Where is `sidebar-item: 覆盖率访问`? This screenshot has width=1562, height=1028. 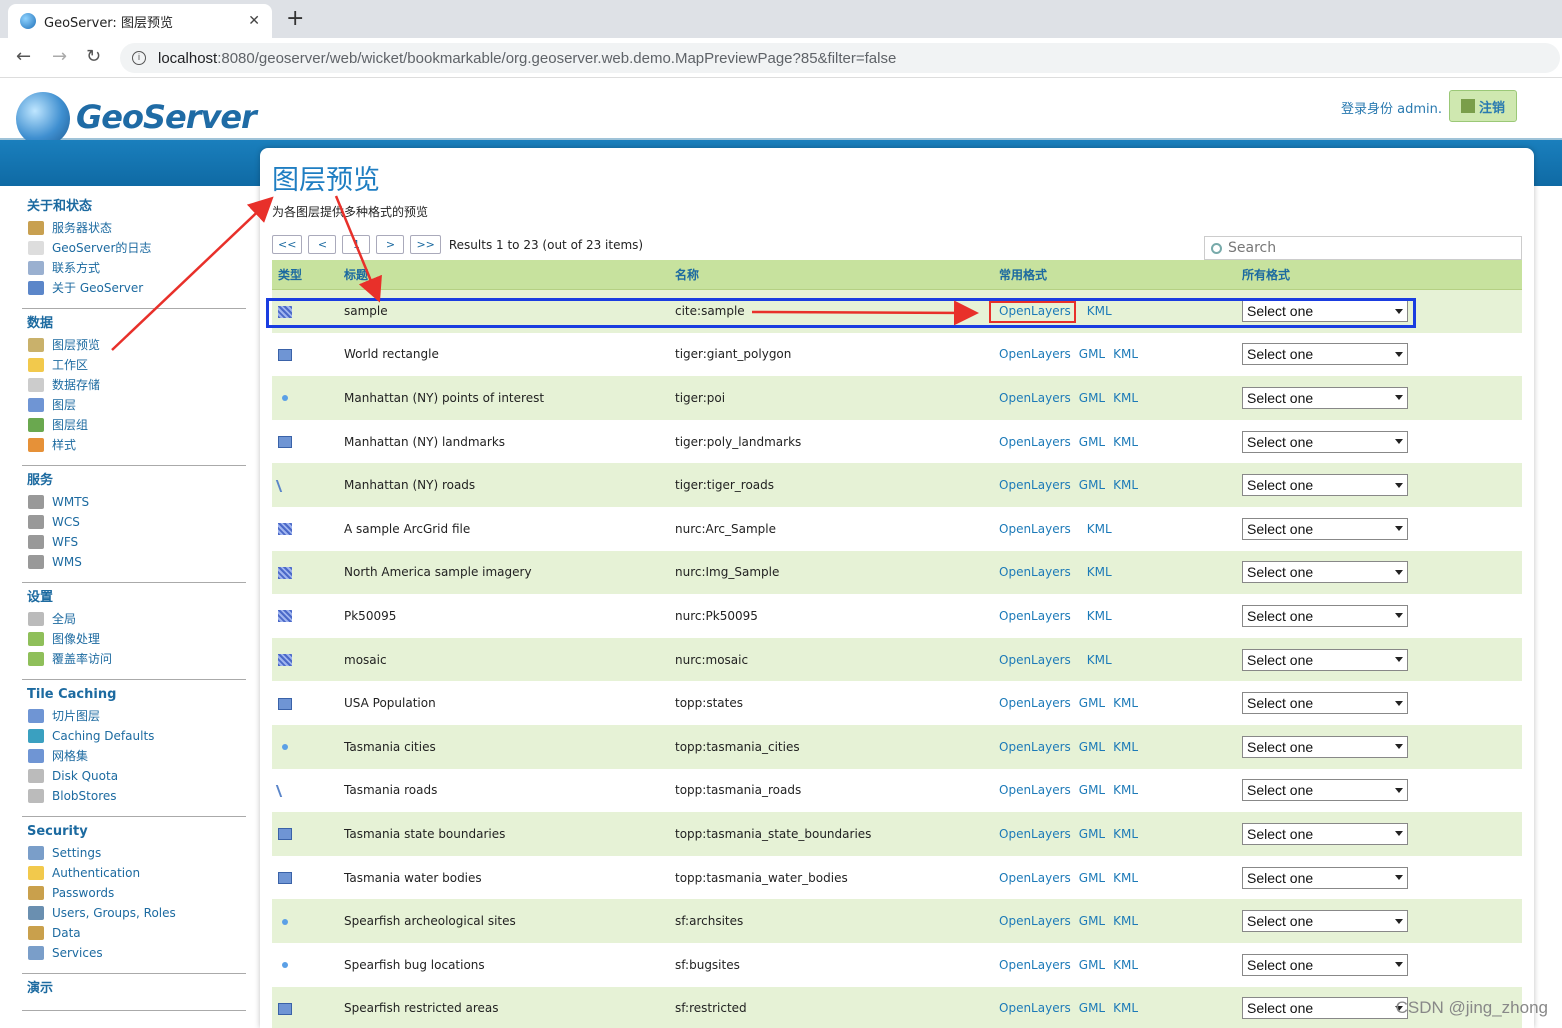
sidebar-item: 覆盖率访问 is located at coordinates (134, 659).